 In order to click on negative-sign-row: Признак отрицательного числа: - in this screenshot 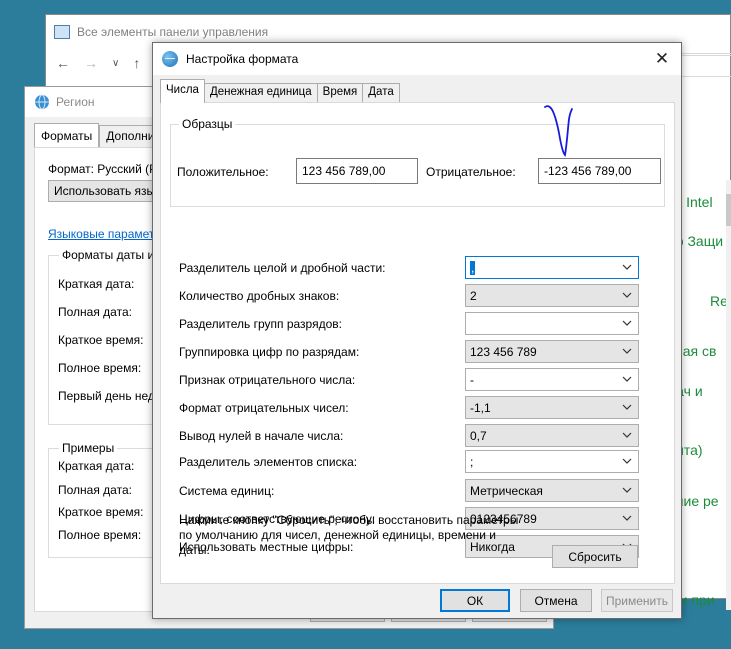, I will do `click(414, 380)`.